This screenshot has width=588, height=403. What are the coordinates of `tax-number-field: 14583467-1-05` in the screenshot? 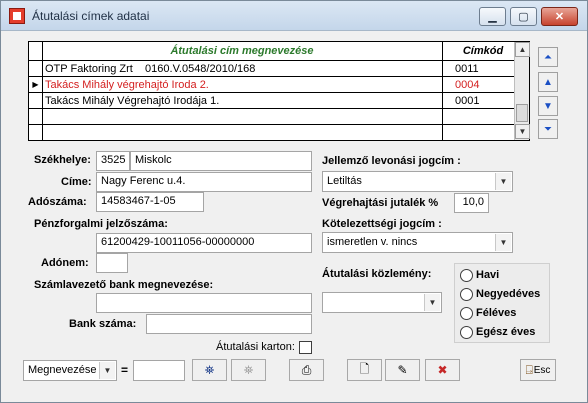 It's located at (150, 202).